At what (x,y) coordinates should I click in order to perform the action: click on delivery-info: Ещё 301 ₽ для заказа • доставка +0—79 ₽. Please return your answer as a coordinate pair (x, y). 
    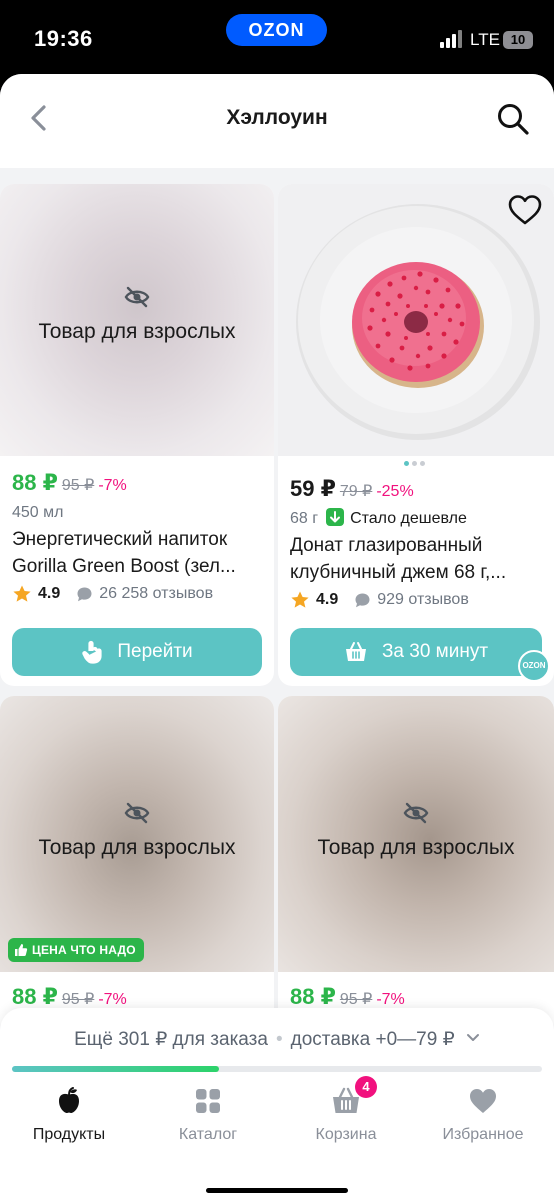
    Looking at the image, I should click on (277, 1039).